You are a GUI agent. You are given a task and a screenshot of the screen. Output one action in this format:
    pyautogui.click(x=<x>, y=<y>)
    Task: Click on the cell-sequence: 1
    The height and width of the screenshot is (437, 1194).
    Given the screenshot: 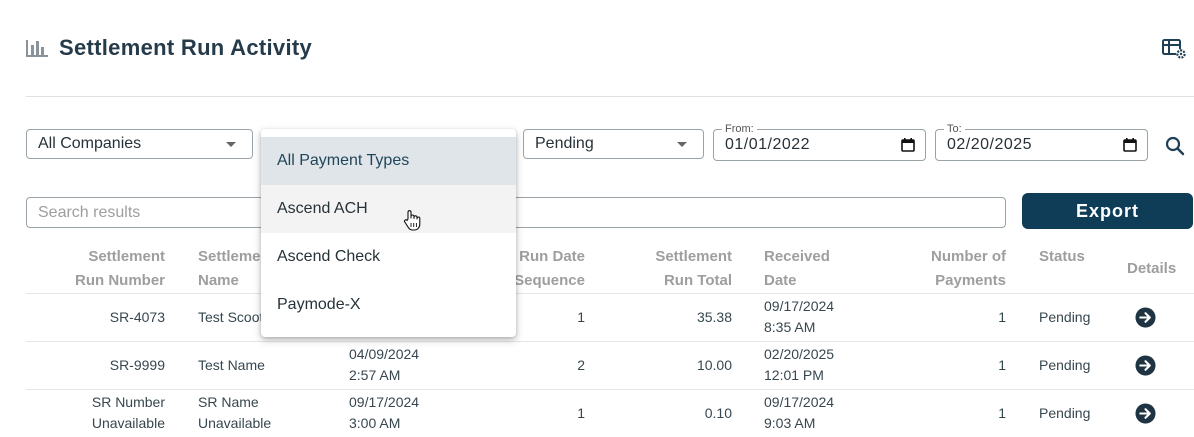 What is the action you would take?
    pyautogui.click(x=581, y=413)
    